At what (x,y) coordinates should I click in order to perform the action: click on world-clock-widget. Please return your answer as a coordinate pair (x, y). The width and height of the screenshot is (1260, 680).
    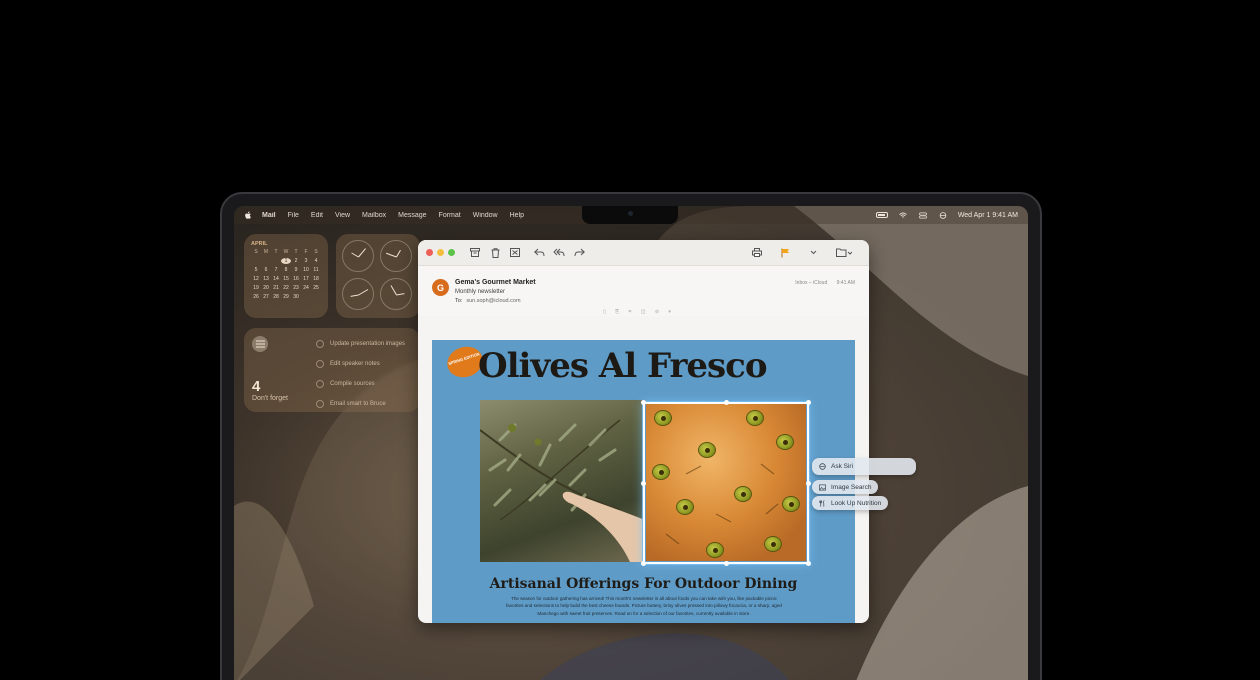
    Looking at the image, I should click on (378, 276).